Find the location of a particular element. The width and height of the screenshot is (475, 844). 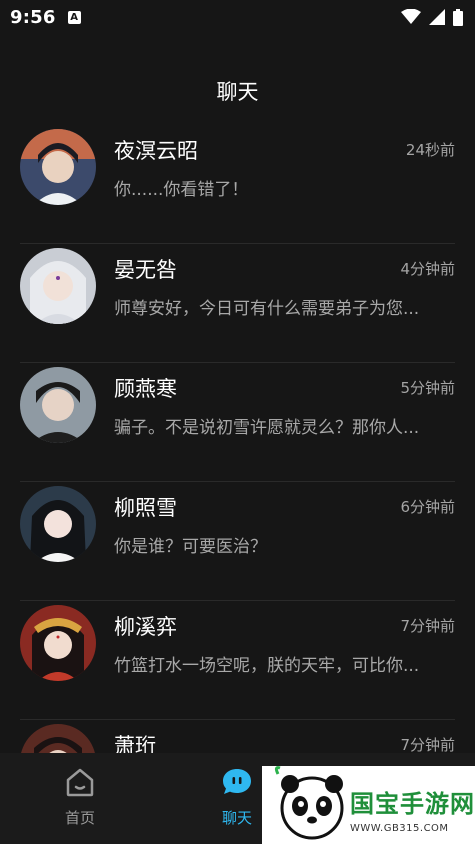

status-bar: 9:56 A is located at coordinates (237, 17).